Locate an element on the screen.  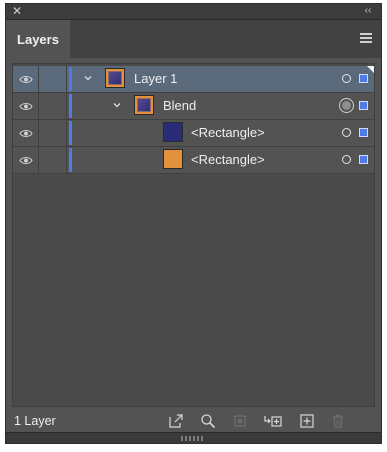
close-icon: ✕ is located at coordinates (17, 11).